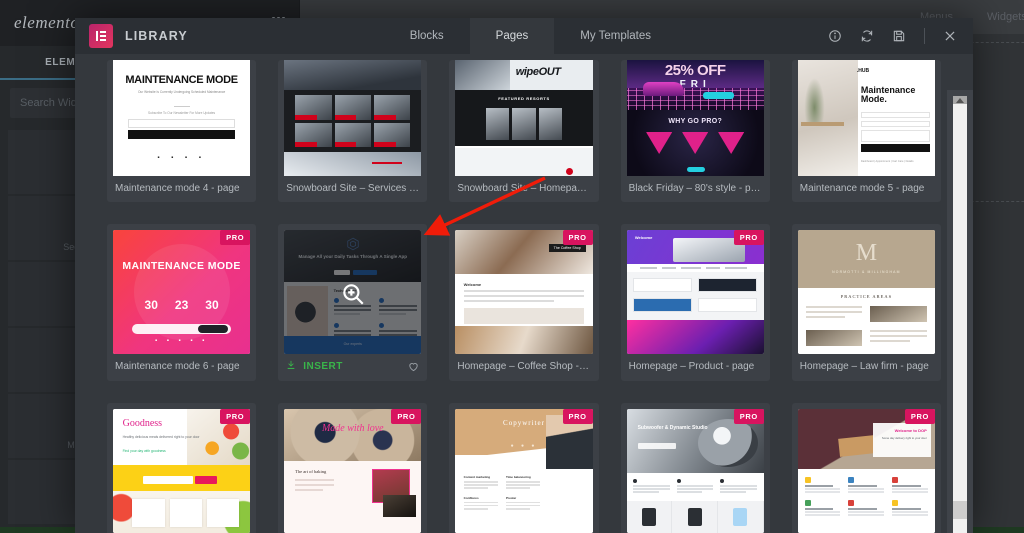 Image resolution: width=1024 pixels, height=533 pixels. I want to click on template-card: PRO Subwoofer & Dynamic Studio, so click(695, 468).